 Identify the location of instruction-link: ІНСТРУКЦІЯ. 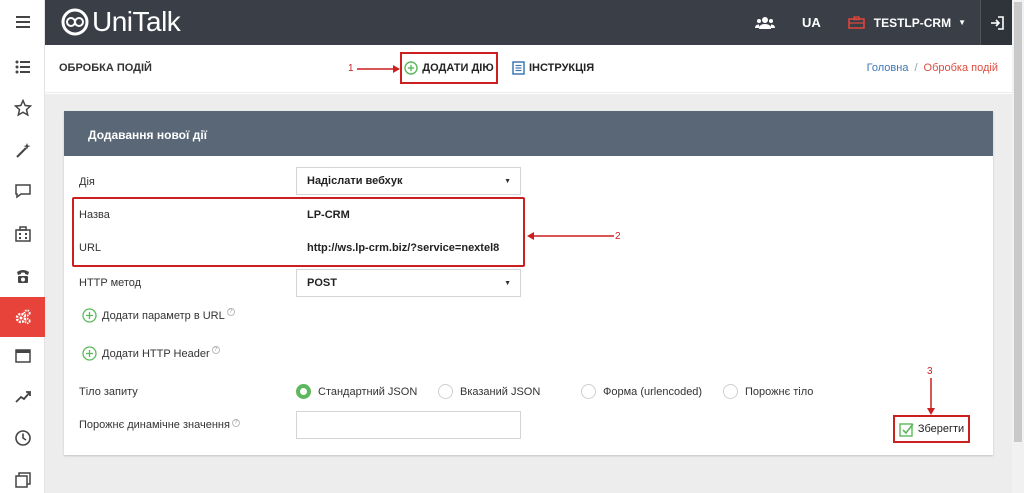
(553, 68).